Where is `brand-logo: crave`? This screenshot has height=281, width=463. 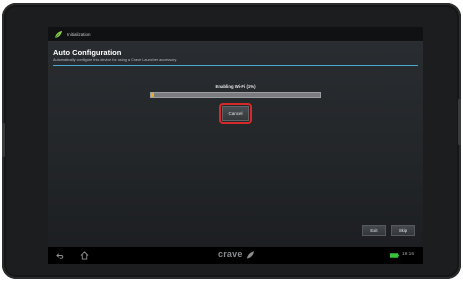 brand-logo: crave is located at coordinates (230, 254).